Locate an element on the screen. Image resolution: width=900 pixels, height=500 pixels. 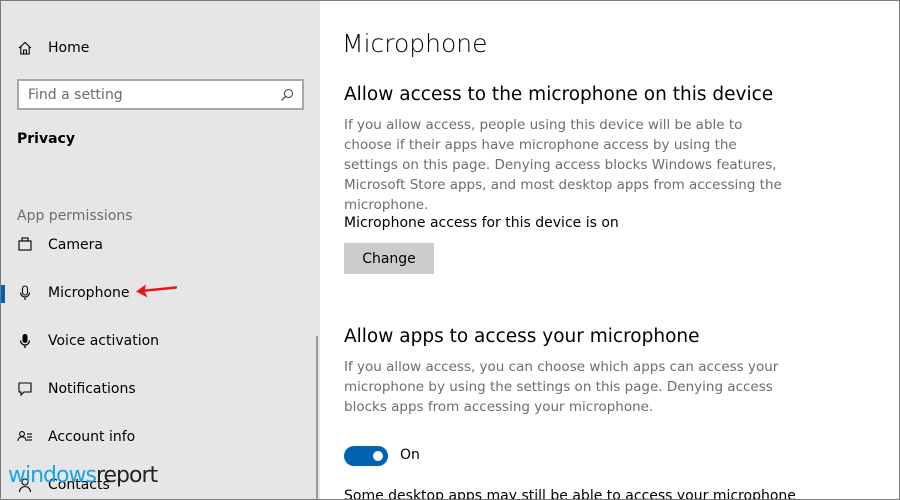
sidebar-item-label: Voice activation is located at coordinates (104, 341).